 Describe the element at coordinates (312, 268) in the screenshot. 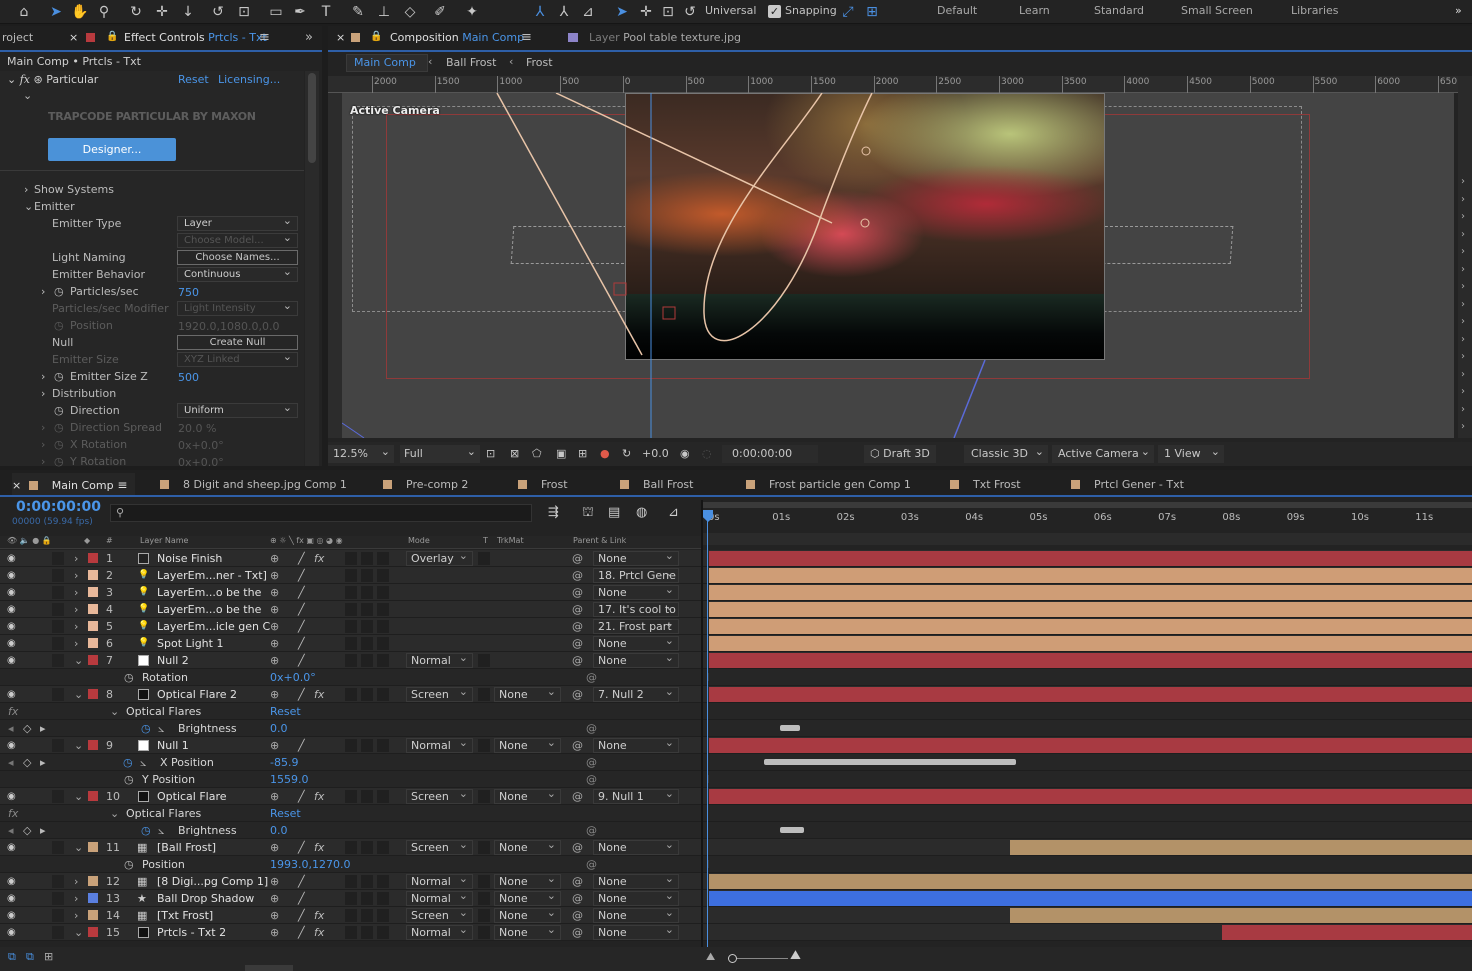

I see `scrollbar` at that location.